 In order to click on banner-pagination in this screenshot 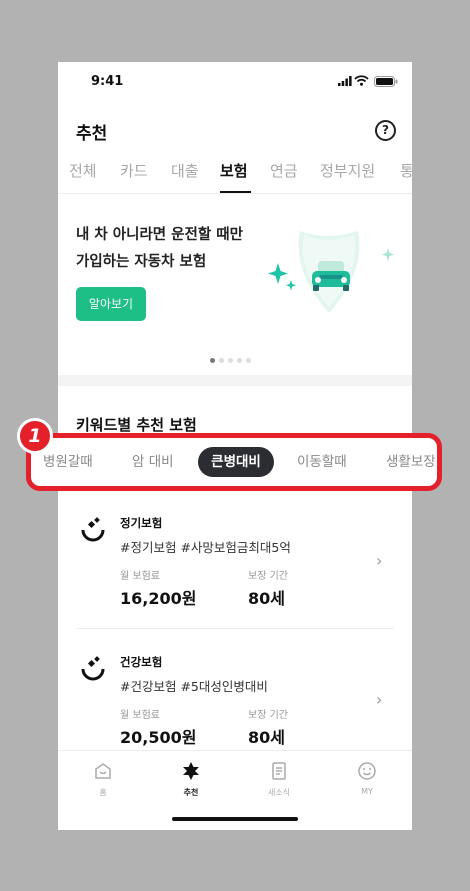, I will do `click(232, 357)`.